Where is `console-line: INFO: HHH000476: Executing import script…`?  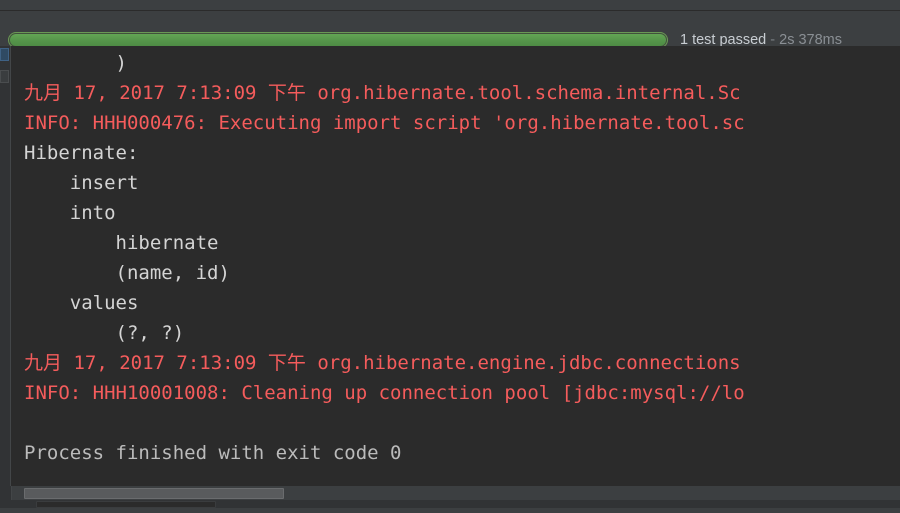 console-line: INFO: HHH000476: Executing import script… is located at coordinates (384, 123).